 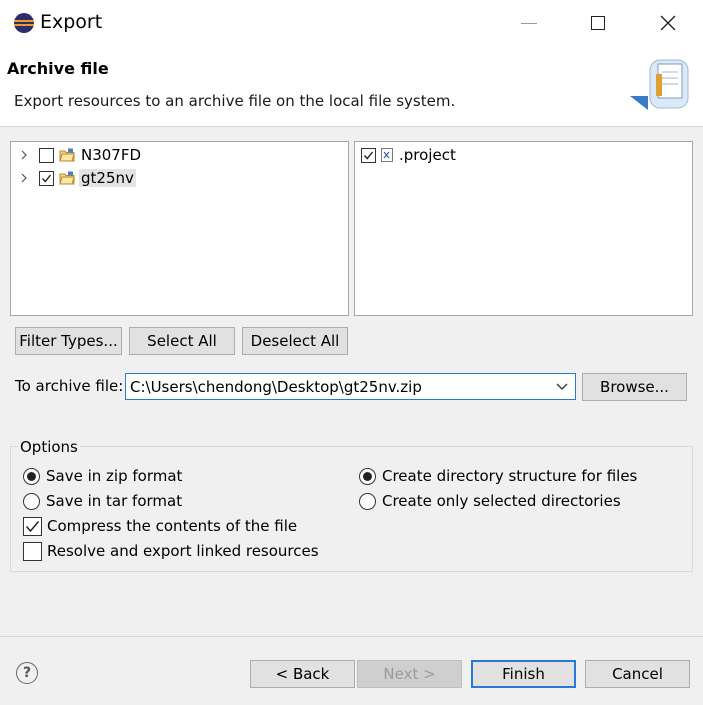 I want to click on archive-file-combo: C:\Users\chendong\Desktop\gt25nv.zip, so click(x=350, y=386).